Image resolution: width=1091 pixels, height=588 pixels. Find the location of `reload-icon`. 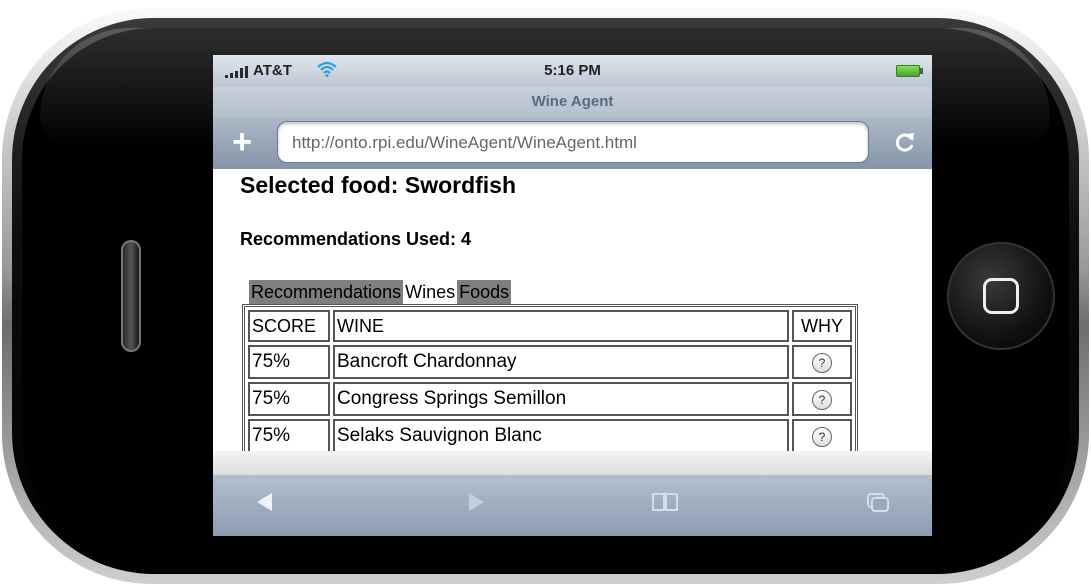

reload-icon is located at coordinates (905, 142).